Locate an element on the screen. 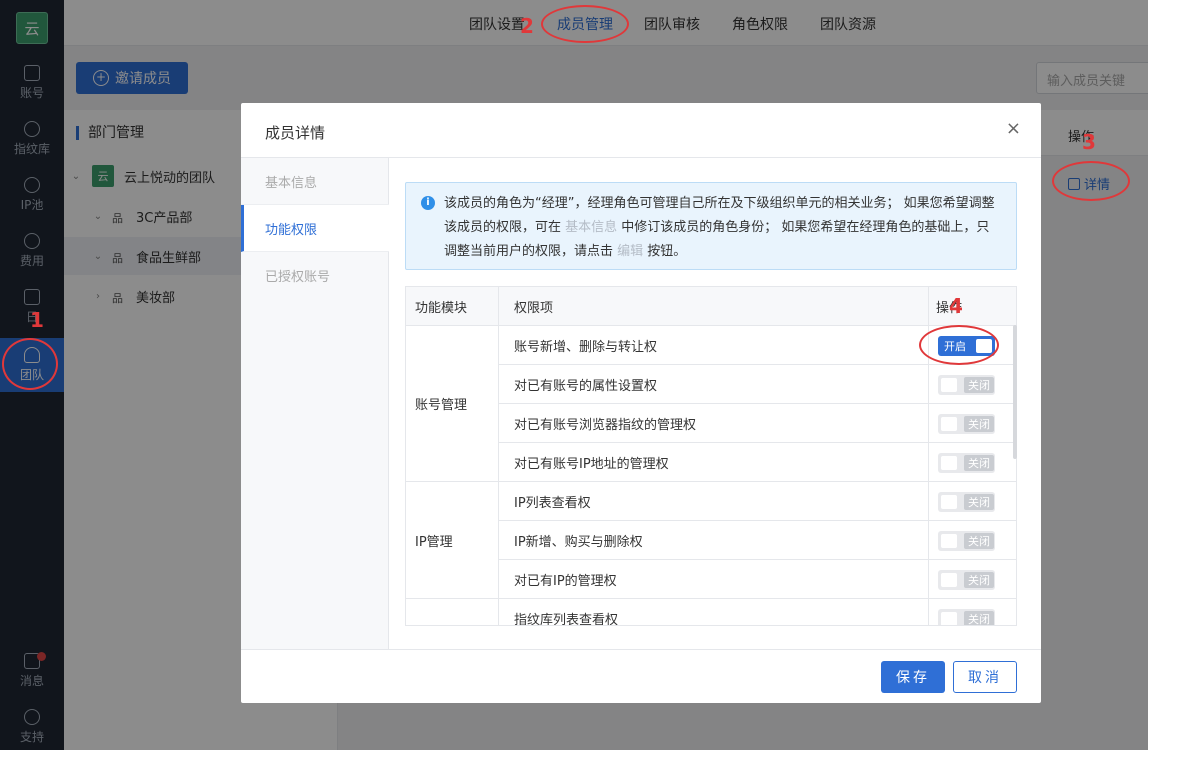 This screenshot has height=780, width=1178. permission-label: IP新增、购买与删除权 is located at coordinates (578, 542).